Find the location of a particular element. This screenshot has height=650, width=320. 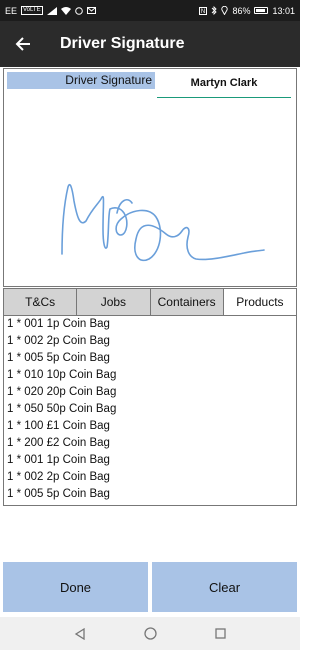

tab-t-cs: T&Cs is located at coordinates (41, 302).